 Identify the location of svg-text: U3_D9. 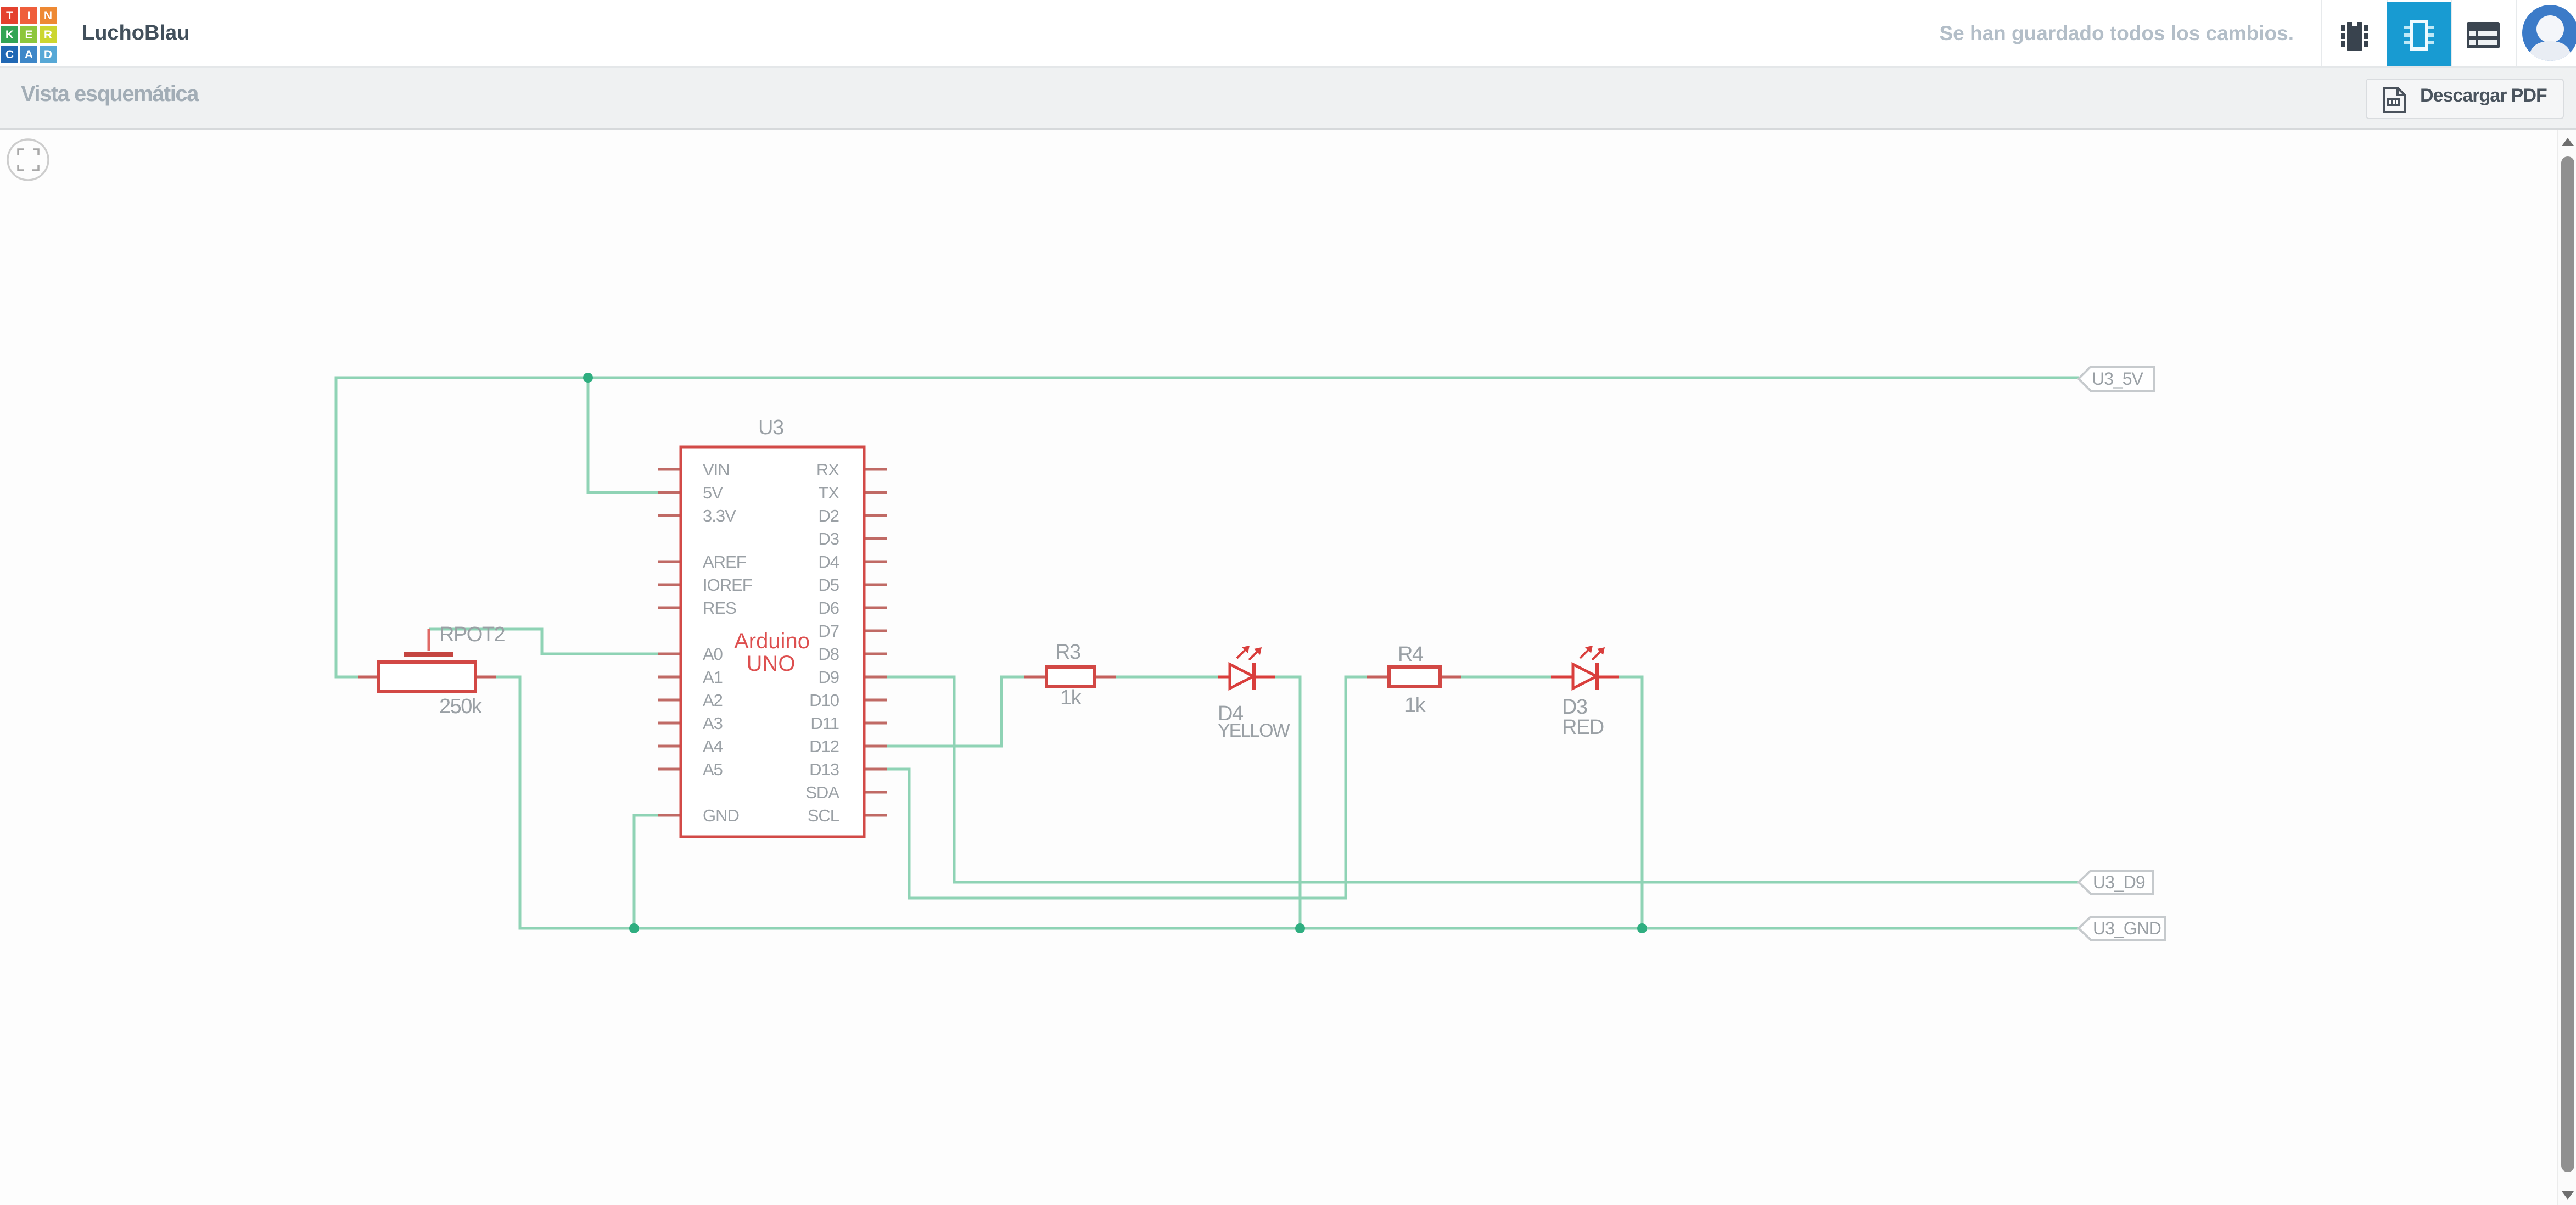
(2119, 882).